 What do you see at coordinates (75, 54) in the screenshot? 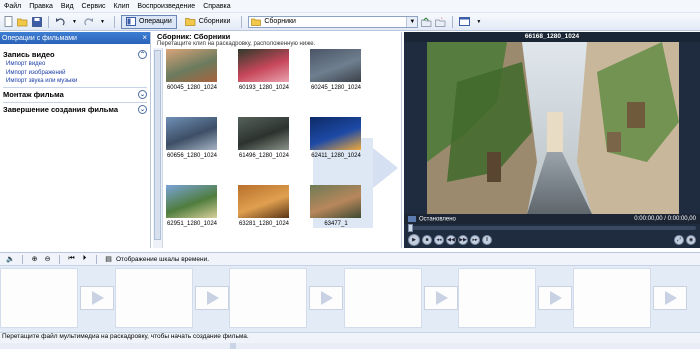
I see `task-section-title: Запись видео ⌃` at bounding box center [75, 54].